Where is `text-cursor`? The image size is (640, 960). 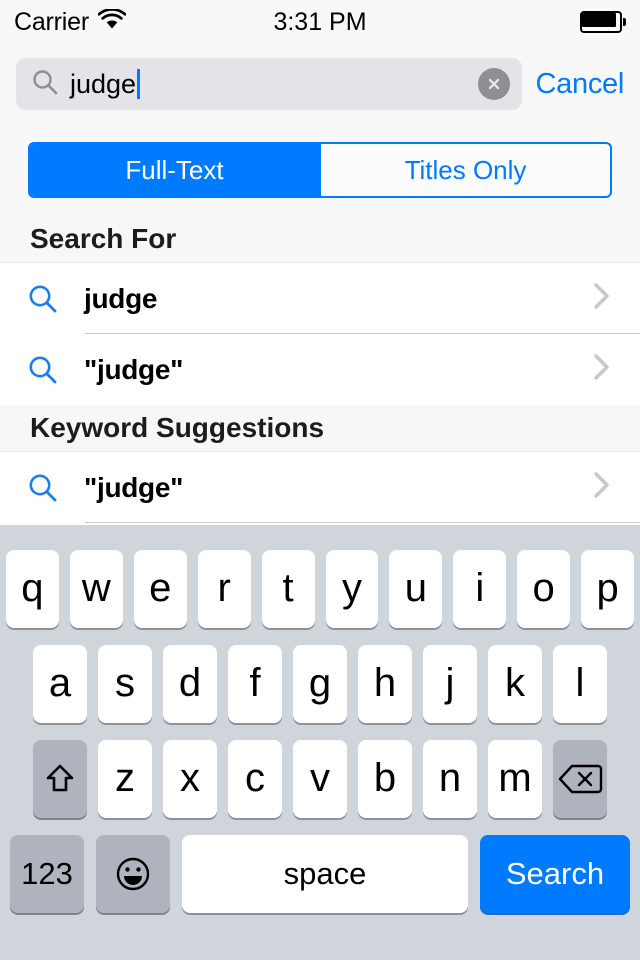 text-cursor is located at coordinates (139, 84).